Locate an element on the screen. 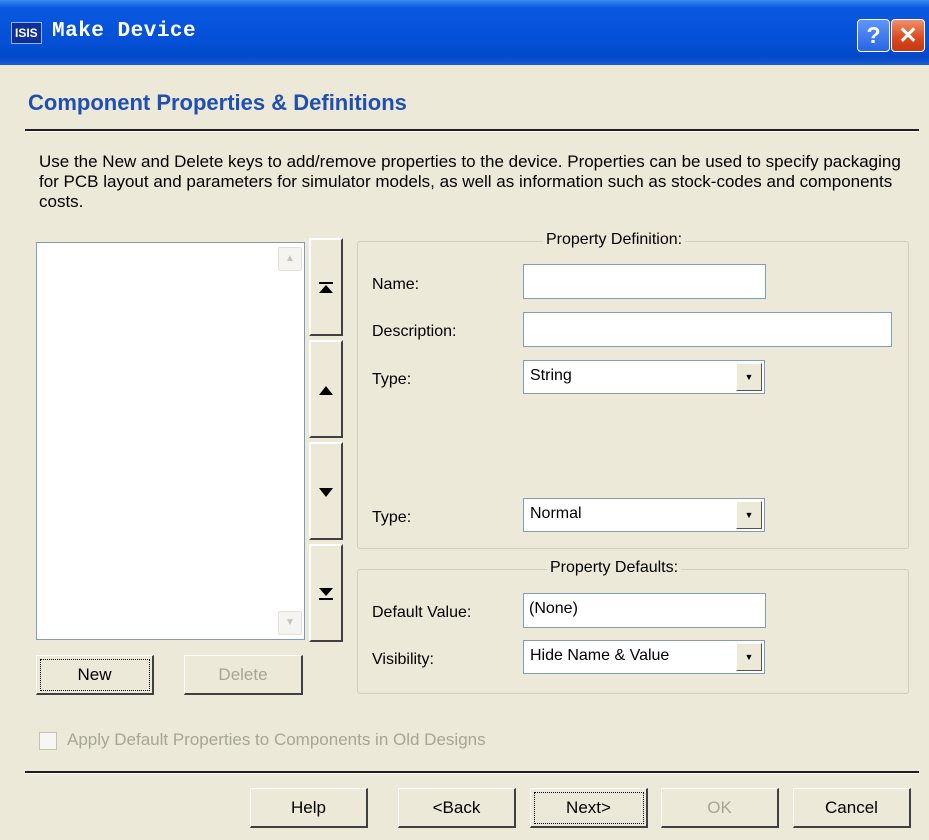 The height and width of the screenshot is (840, 929). default-value-input: (None) is located at coordinates (644, 610).